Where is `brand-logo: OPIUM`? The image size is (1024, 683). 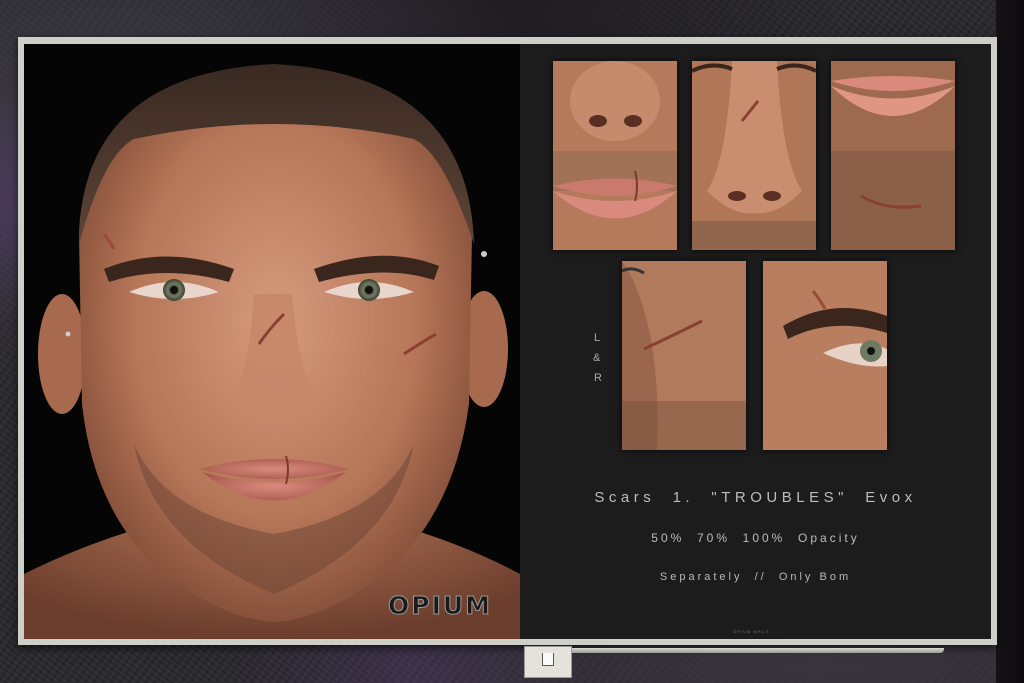
brand-logo: OPIUM is located at coordinates (440, 606).